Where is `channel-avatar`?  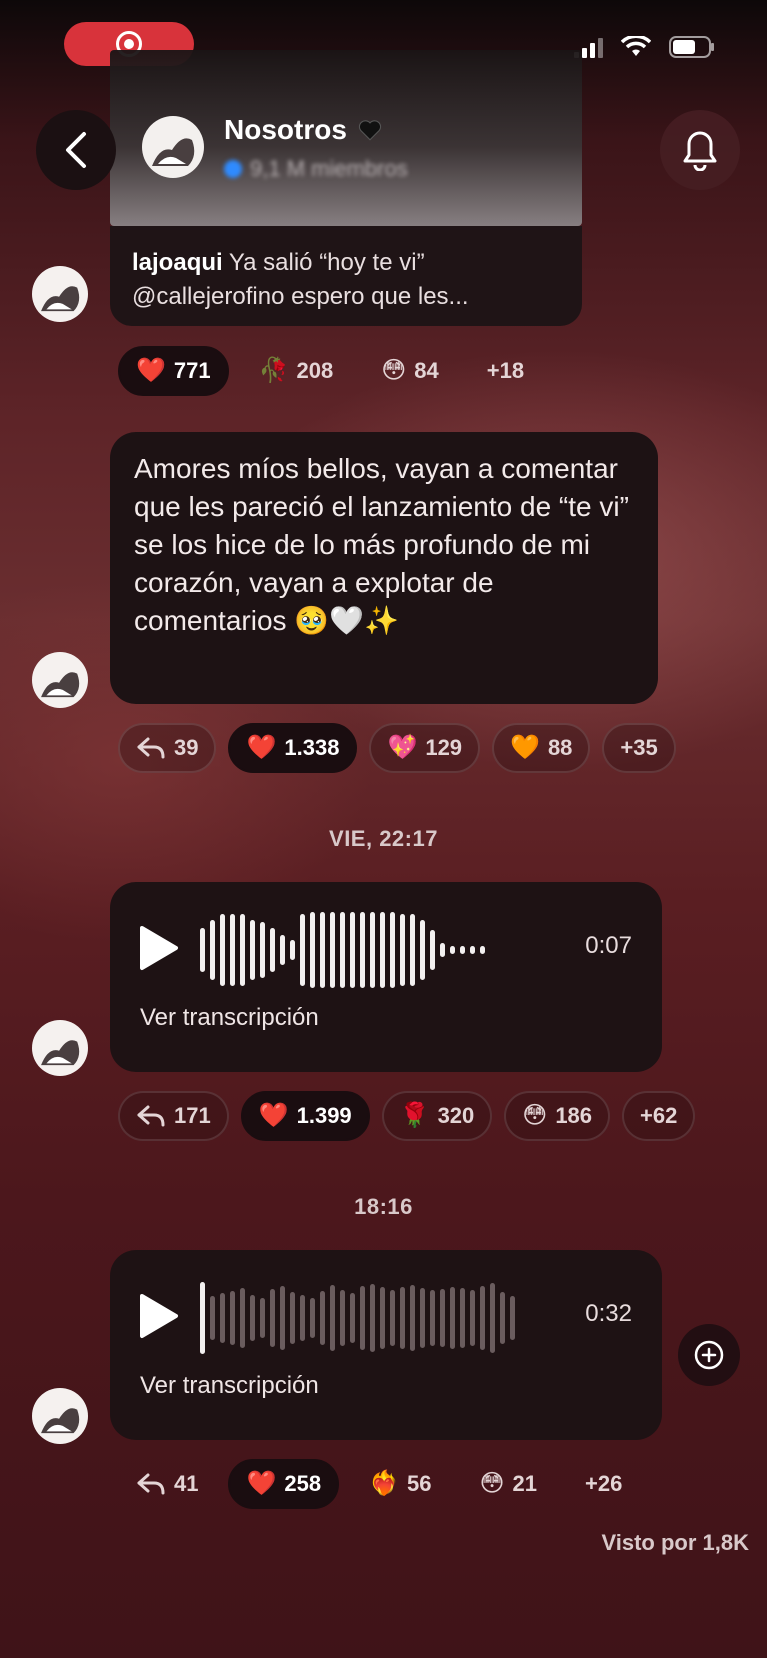 channel-avatar is located at coordinates (173, 147).